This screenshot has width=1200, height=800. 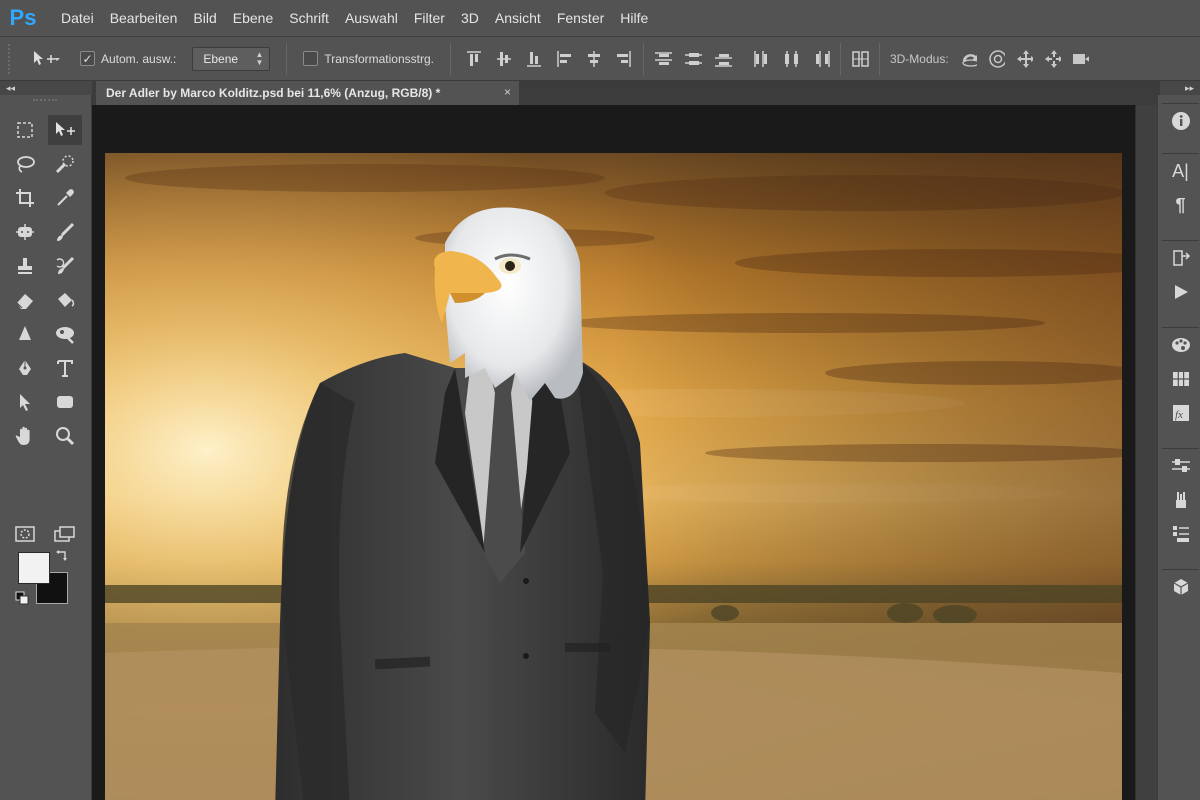 I want to click on menu-layer: Ebene, so click(x=253, y=18).